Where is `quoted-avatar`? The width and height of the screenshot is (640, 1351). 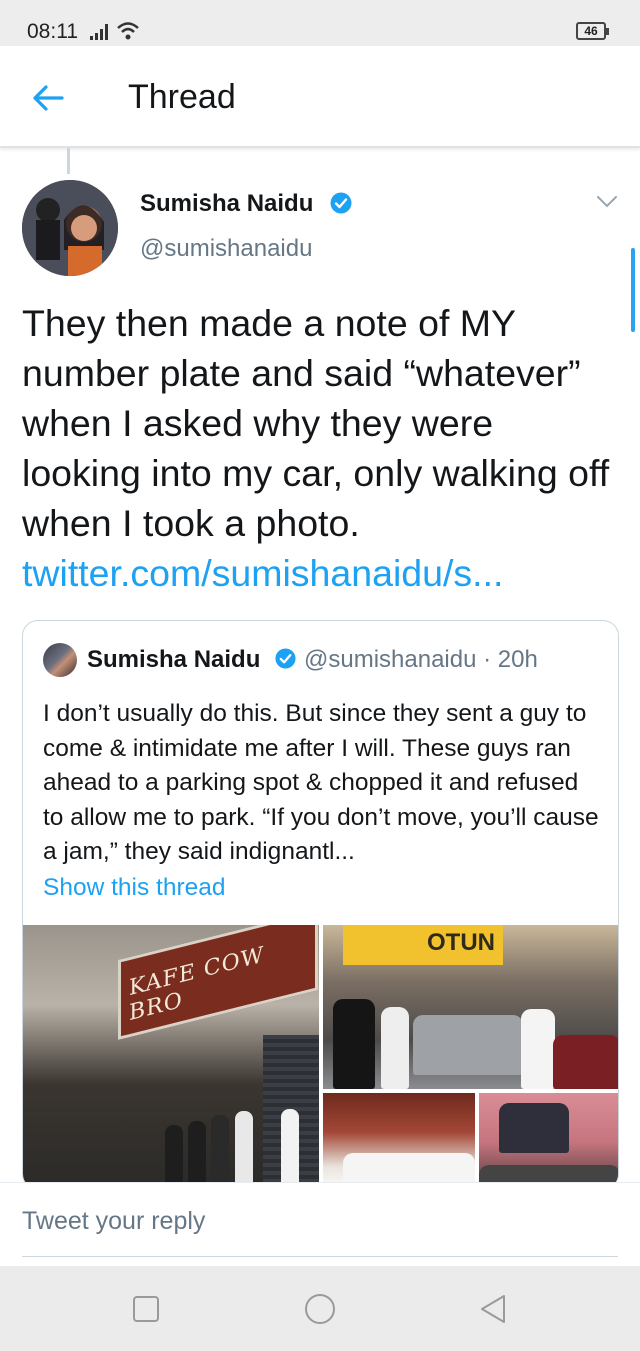 quoted-avatar is located at coordinates (60, 660).